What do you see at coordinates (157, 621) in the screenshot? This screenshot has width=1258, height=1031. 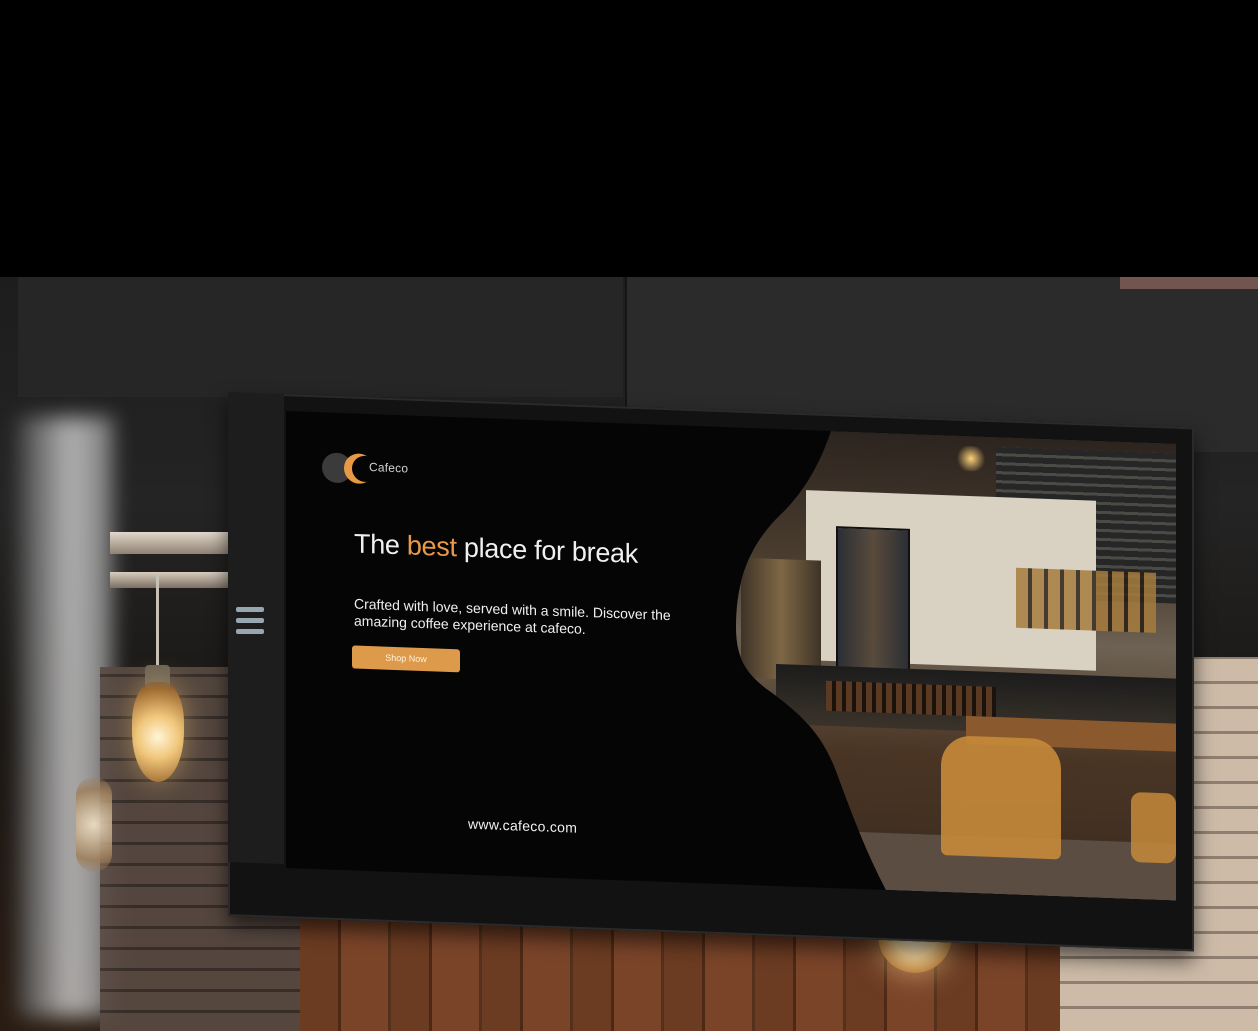 I see `lamp-cord` at bounding box center [157, 621].